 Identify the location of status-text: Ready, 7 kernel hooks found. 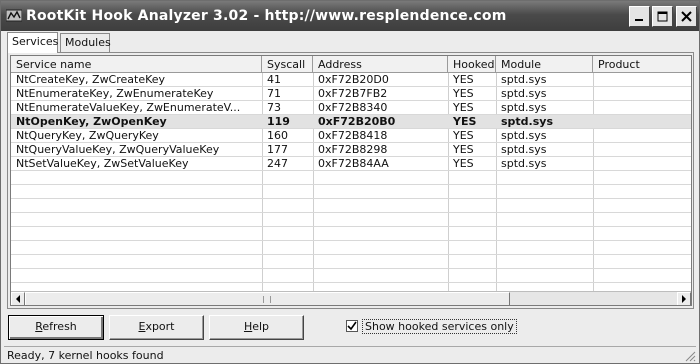
(85, 355).